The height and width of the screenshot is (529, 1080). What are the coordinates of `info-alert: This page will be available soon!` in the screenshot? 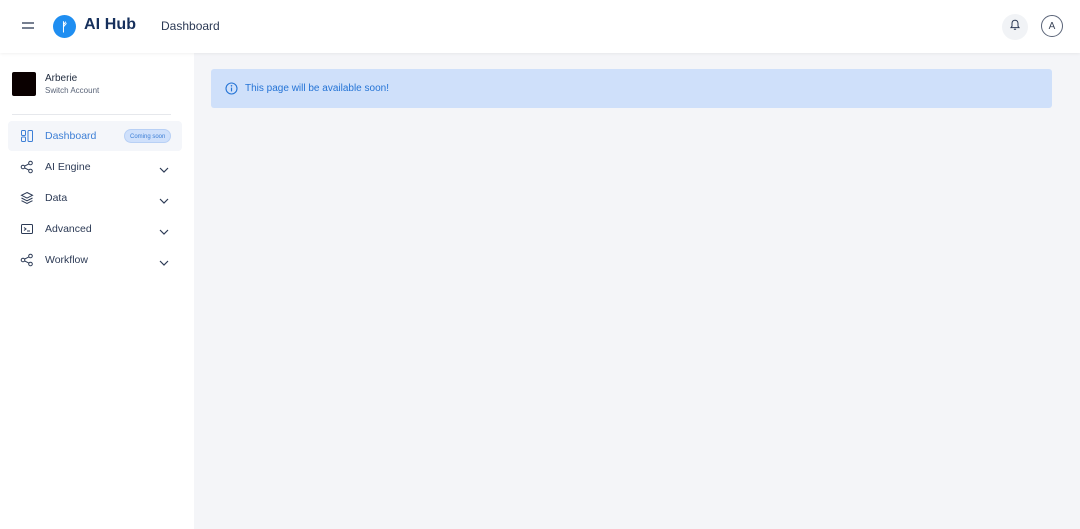 It's located at (631, 88).